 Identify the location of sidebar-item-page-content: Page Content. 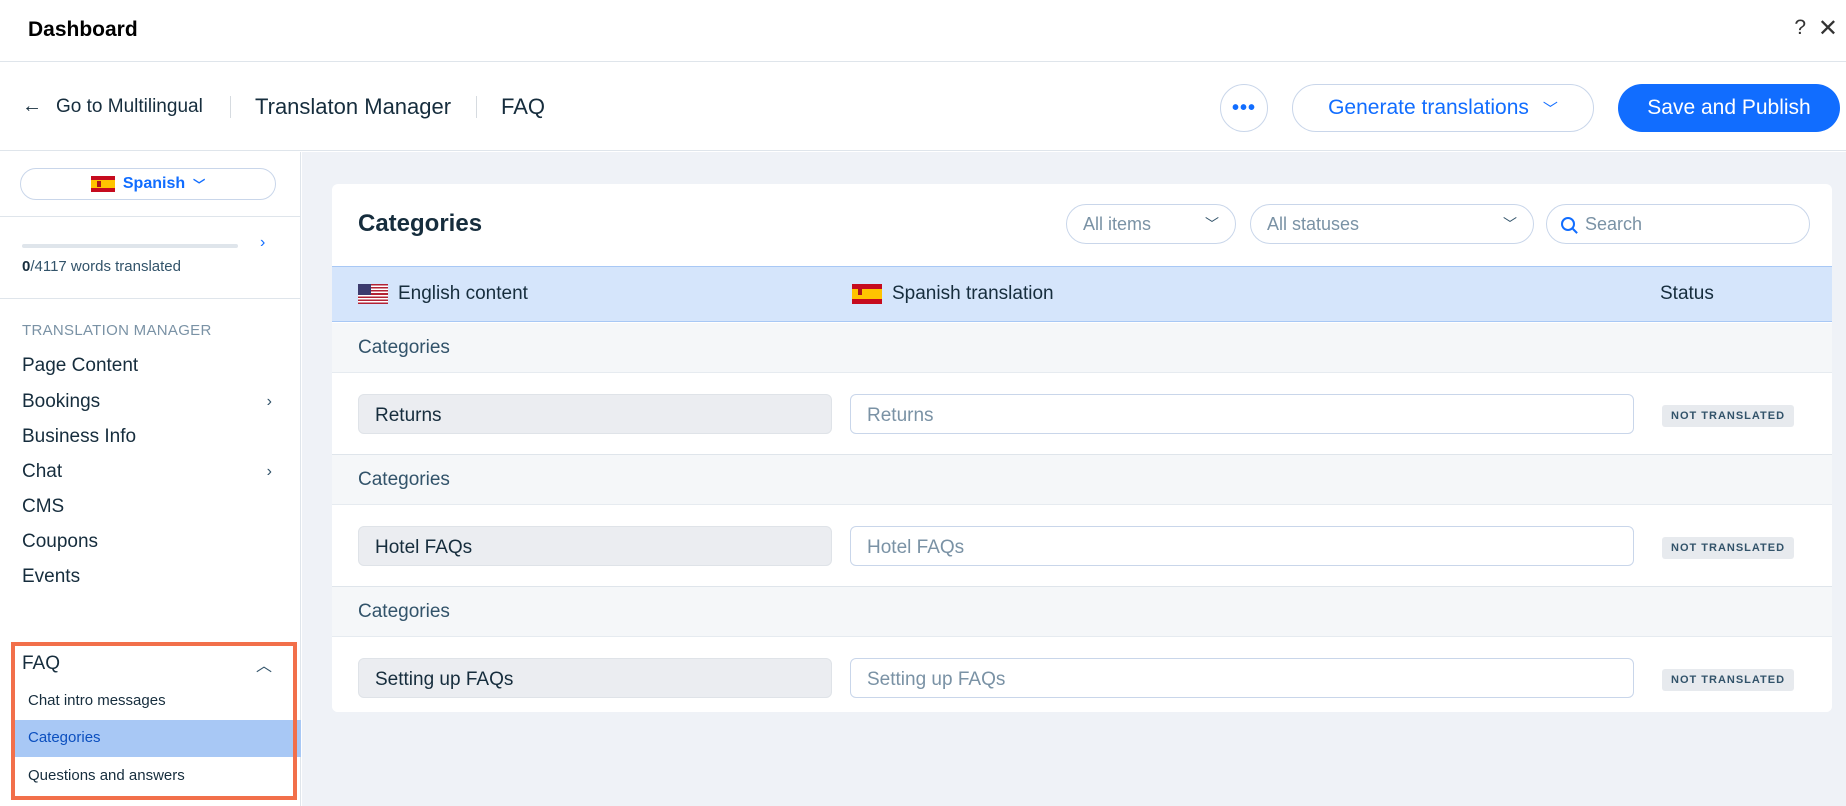
(147, 366).